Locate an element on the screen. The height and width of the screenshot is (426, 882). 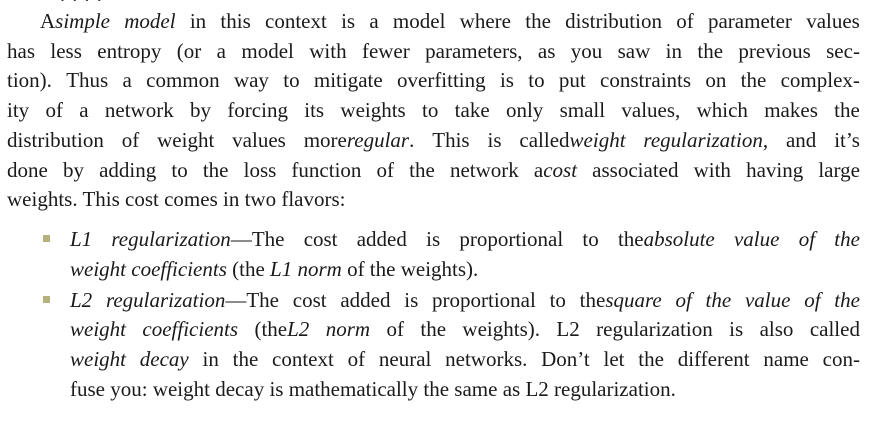
word-group: thesquare is located at coordinates (621, 300).